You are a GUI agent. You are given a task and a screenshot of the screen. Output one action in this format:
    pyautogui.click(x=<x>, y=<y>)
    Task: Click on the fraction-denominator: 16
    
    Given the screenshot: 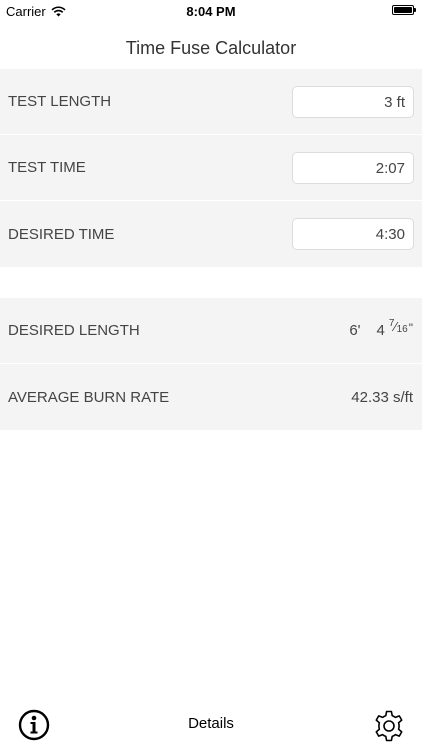 What is the action you would take?
    pyautogui.click(x=402, y=329)
    